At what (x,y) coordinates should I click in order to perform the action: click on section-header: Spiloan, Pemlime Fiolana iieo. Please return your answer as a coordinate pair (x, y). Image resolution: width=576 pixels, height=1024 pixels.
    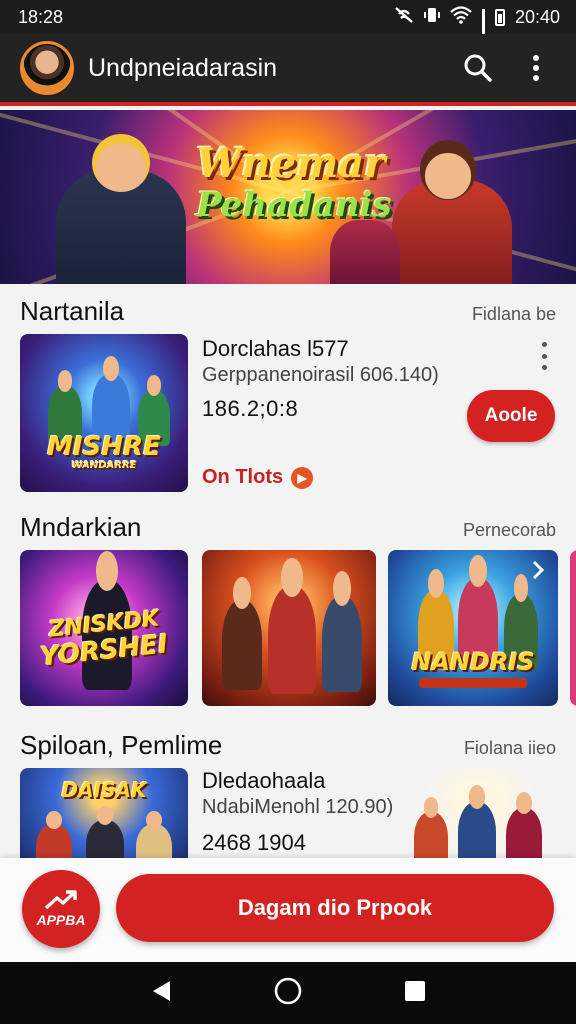
    Looking at the image, I should click on (288, 745).